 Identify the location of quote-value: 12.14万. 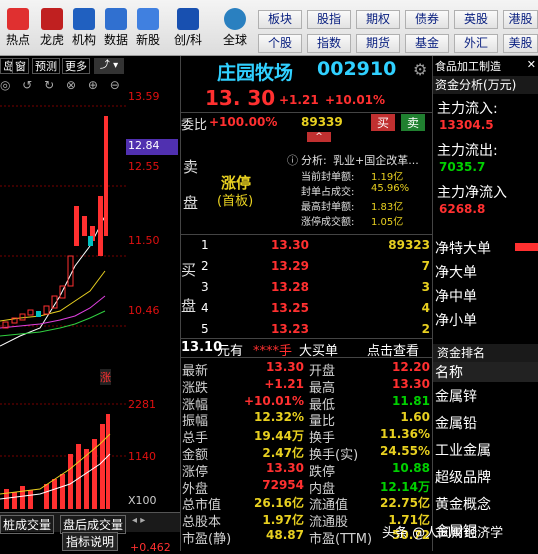
(405, 486).